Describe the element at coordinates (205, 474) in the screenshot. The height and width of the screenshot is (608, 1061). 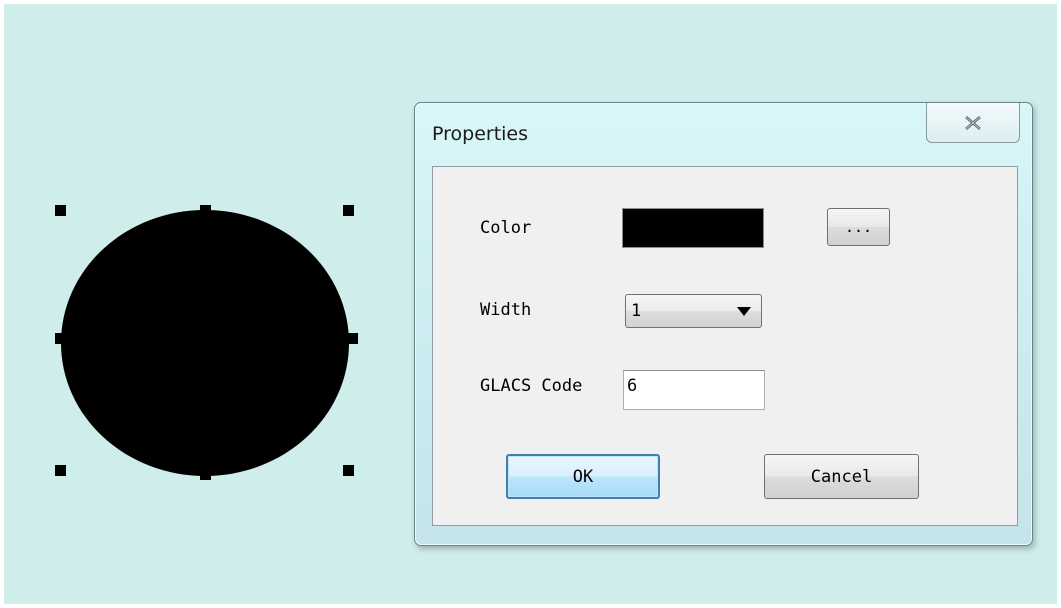
I see `resize-handle-bottom` at that location.